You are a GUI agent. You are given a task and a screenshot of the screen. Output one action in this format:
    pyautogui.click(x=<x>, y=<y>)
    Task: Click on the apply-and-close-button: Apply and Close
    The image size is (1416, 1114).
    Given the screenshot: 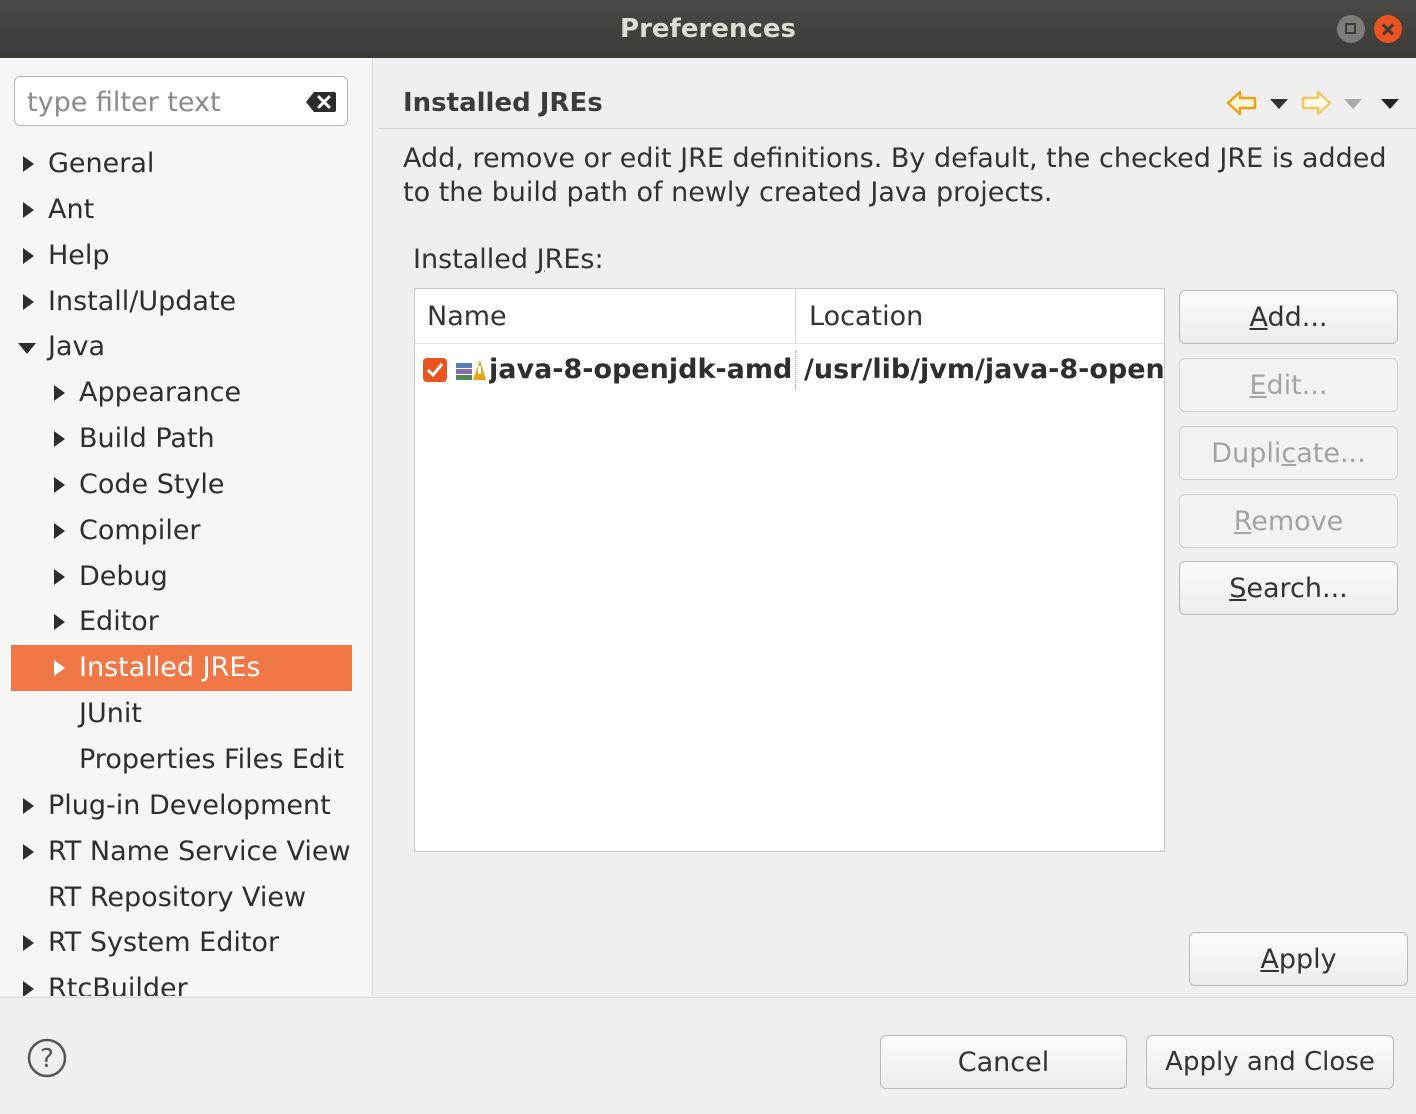 What is the action you would take?
    pyautogui.click(x=1270, y=1062)
    